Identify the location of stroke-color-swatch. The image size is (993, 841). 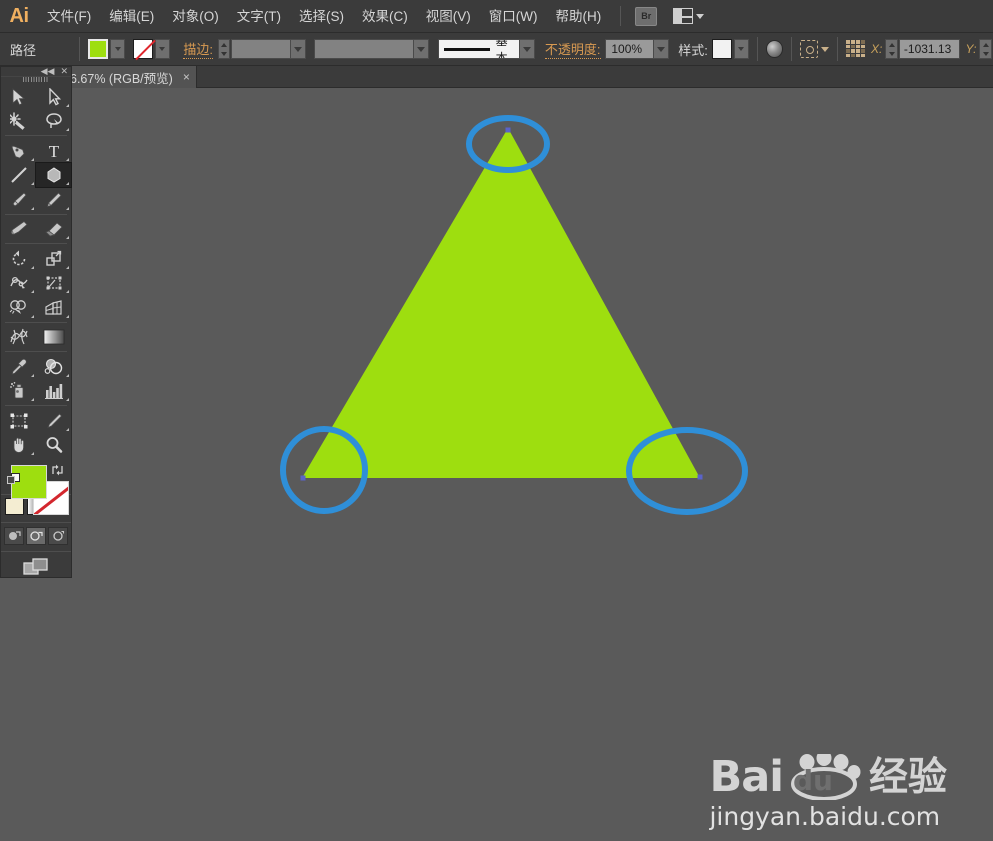
(142, 49).